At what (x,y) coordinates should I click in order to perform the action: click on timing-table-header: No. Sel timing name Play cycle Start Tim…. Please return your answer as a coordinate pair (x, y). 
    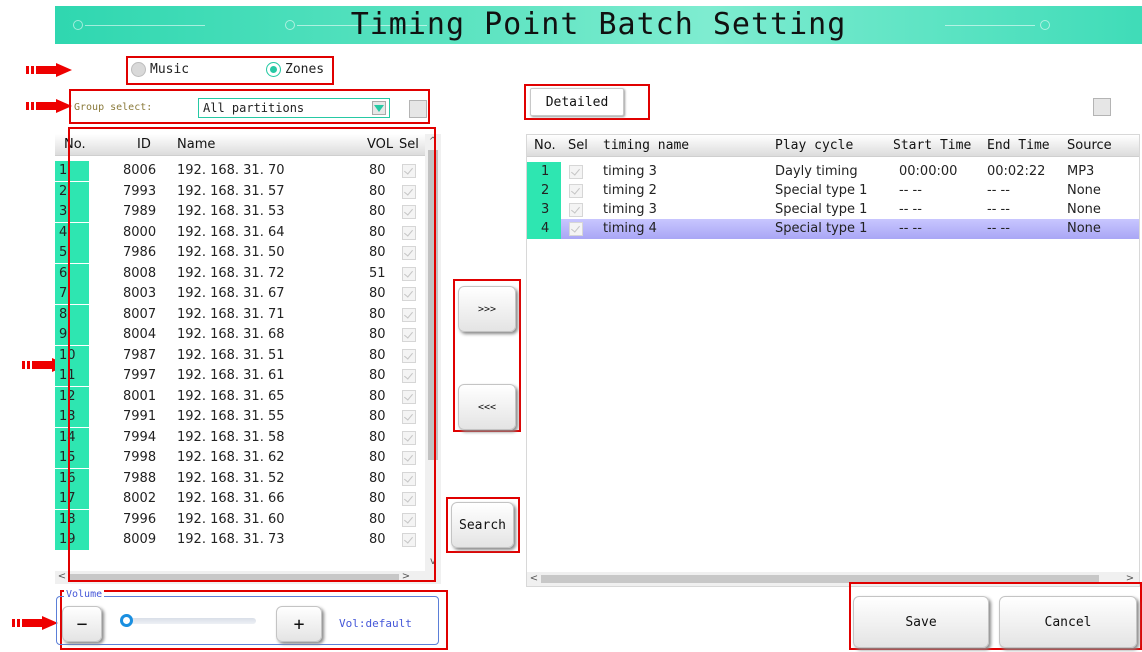
    Looking at the image, I should click on (833, 146).